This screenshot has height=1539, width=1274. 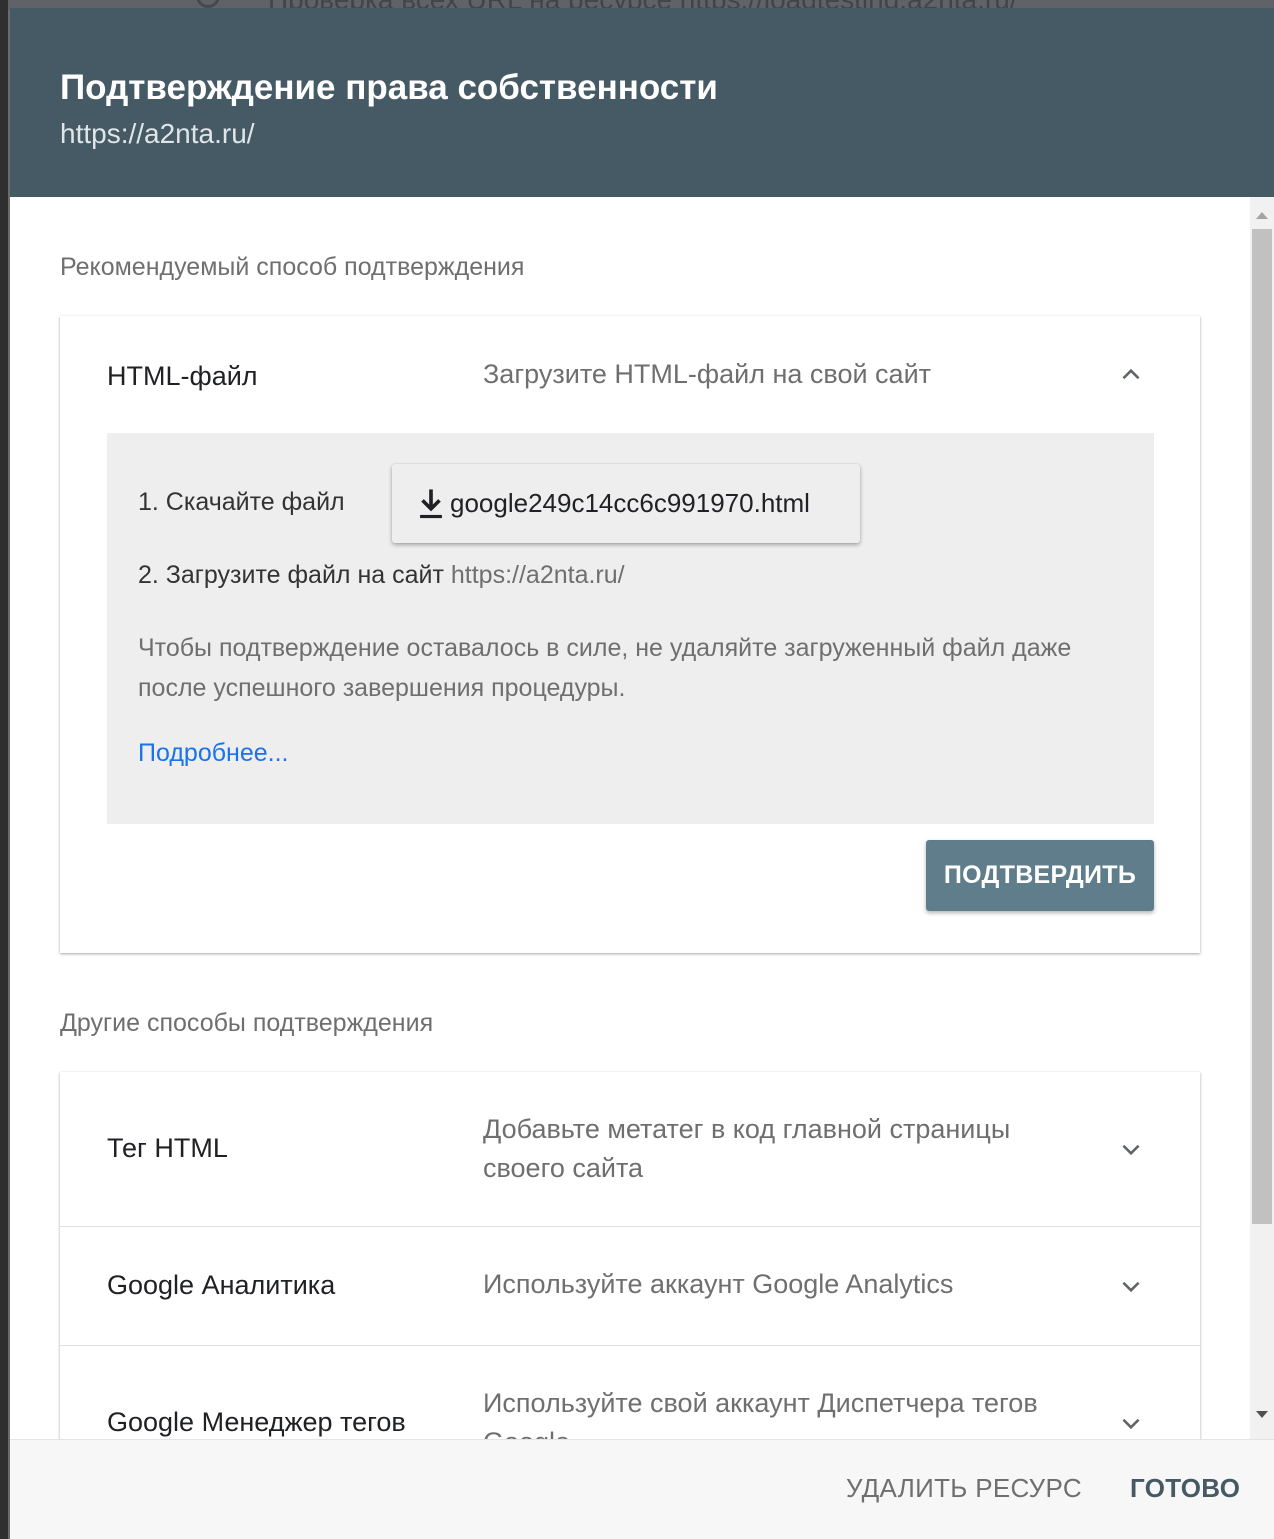 What do you see at coordinates (642, 1489) in the screenshot?
I see `dialog-footer: УДАЛИТЬ РЕСУРС ГОТОВО` at bounding box center [642, 1489].